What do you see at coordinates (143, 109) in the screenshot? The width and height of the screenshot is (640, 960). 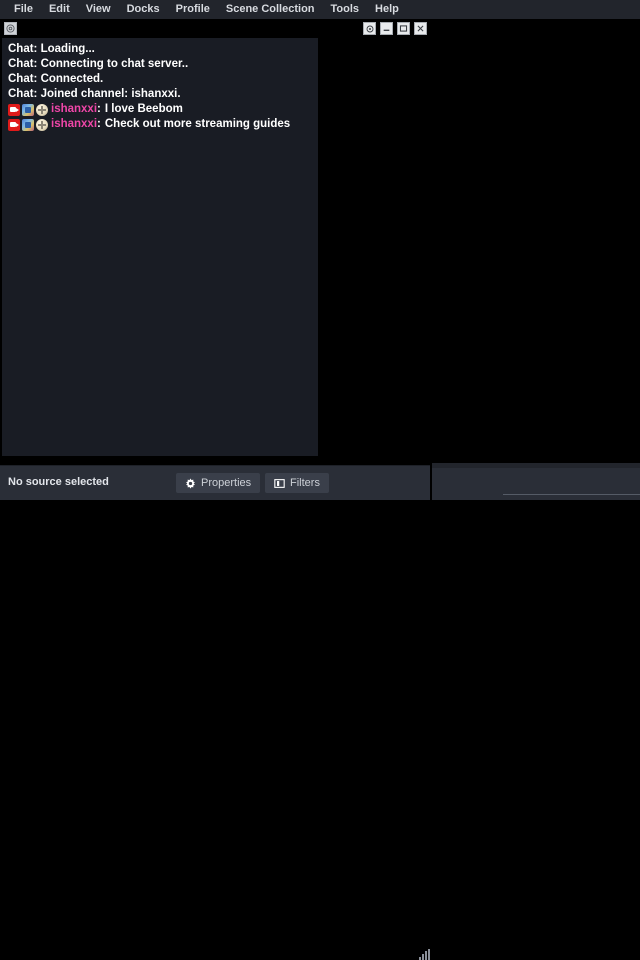 I see `chat-message-text: I love Beebom` at bounding box center [143, 109].